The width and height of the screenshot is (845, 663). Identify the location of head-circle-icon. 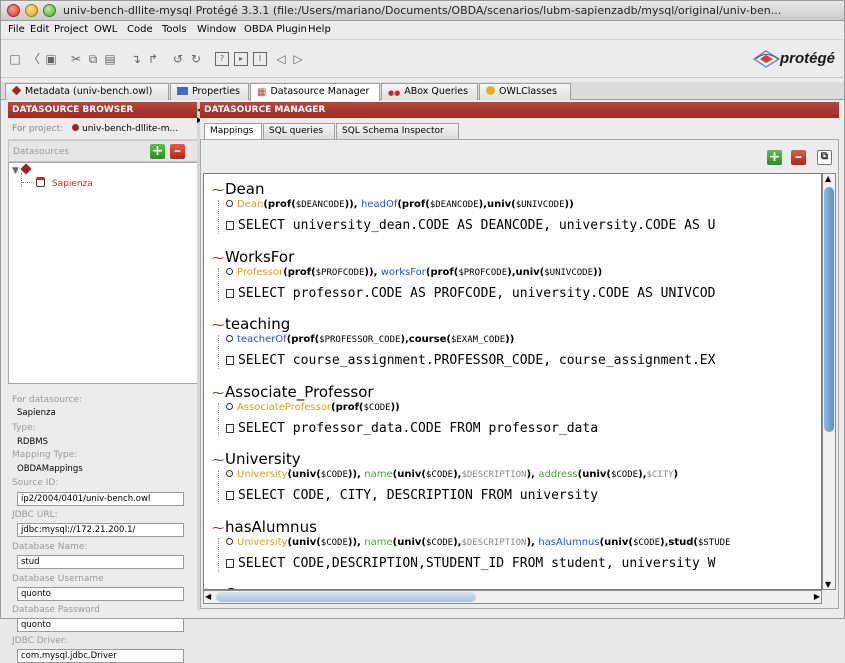
(229, 541).